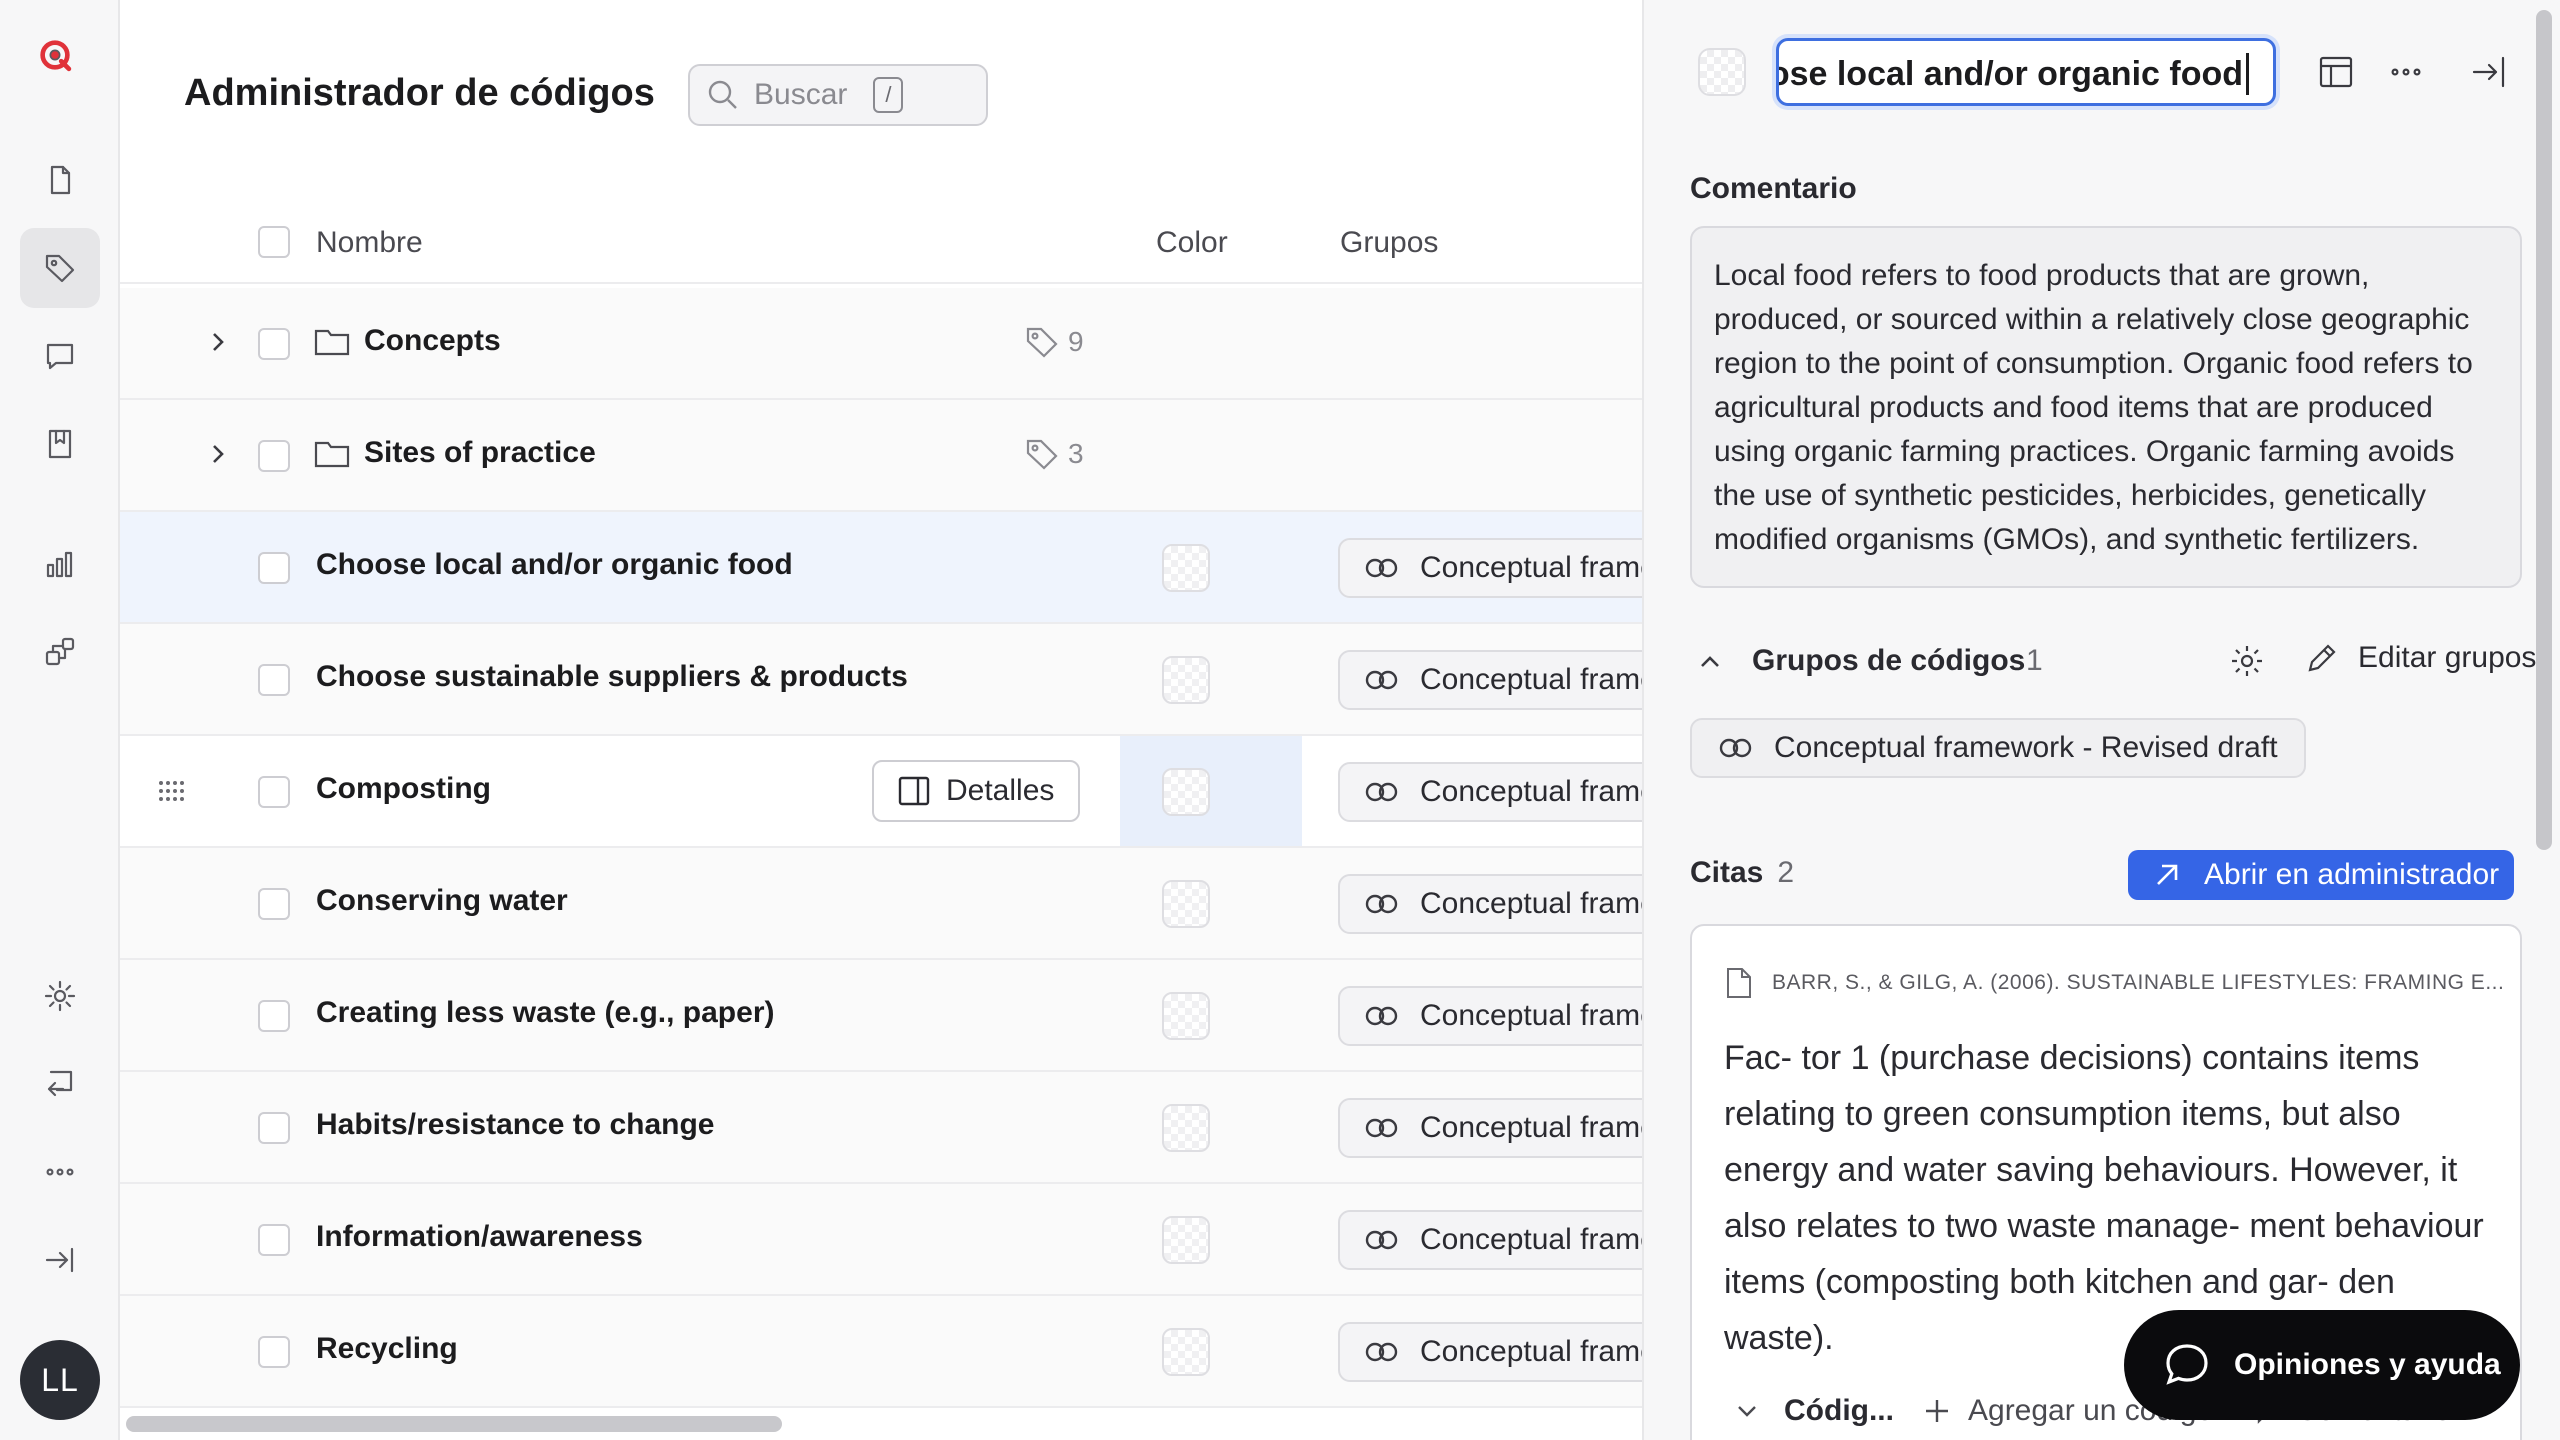 This screenshot has width=2560, height=1440. What do you see at coordinates (2119, 662) in the screenshot?
I see `code-groups-header: Grupos de códigos 1 Editar grupos` at bounding box center [2119, 662].